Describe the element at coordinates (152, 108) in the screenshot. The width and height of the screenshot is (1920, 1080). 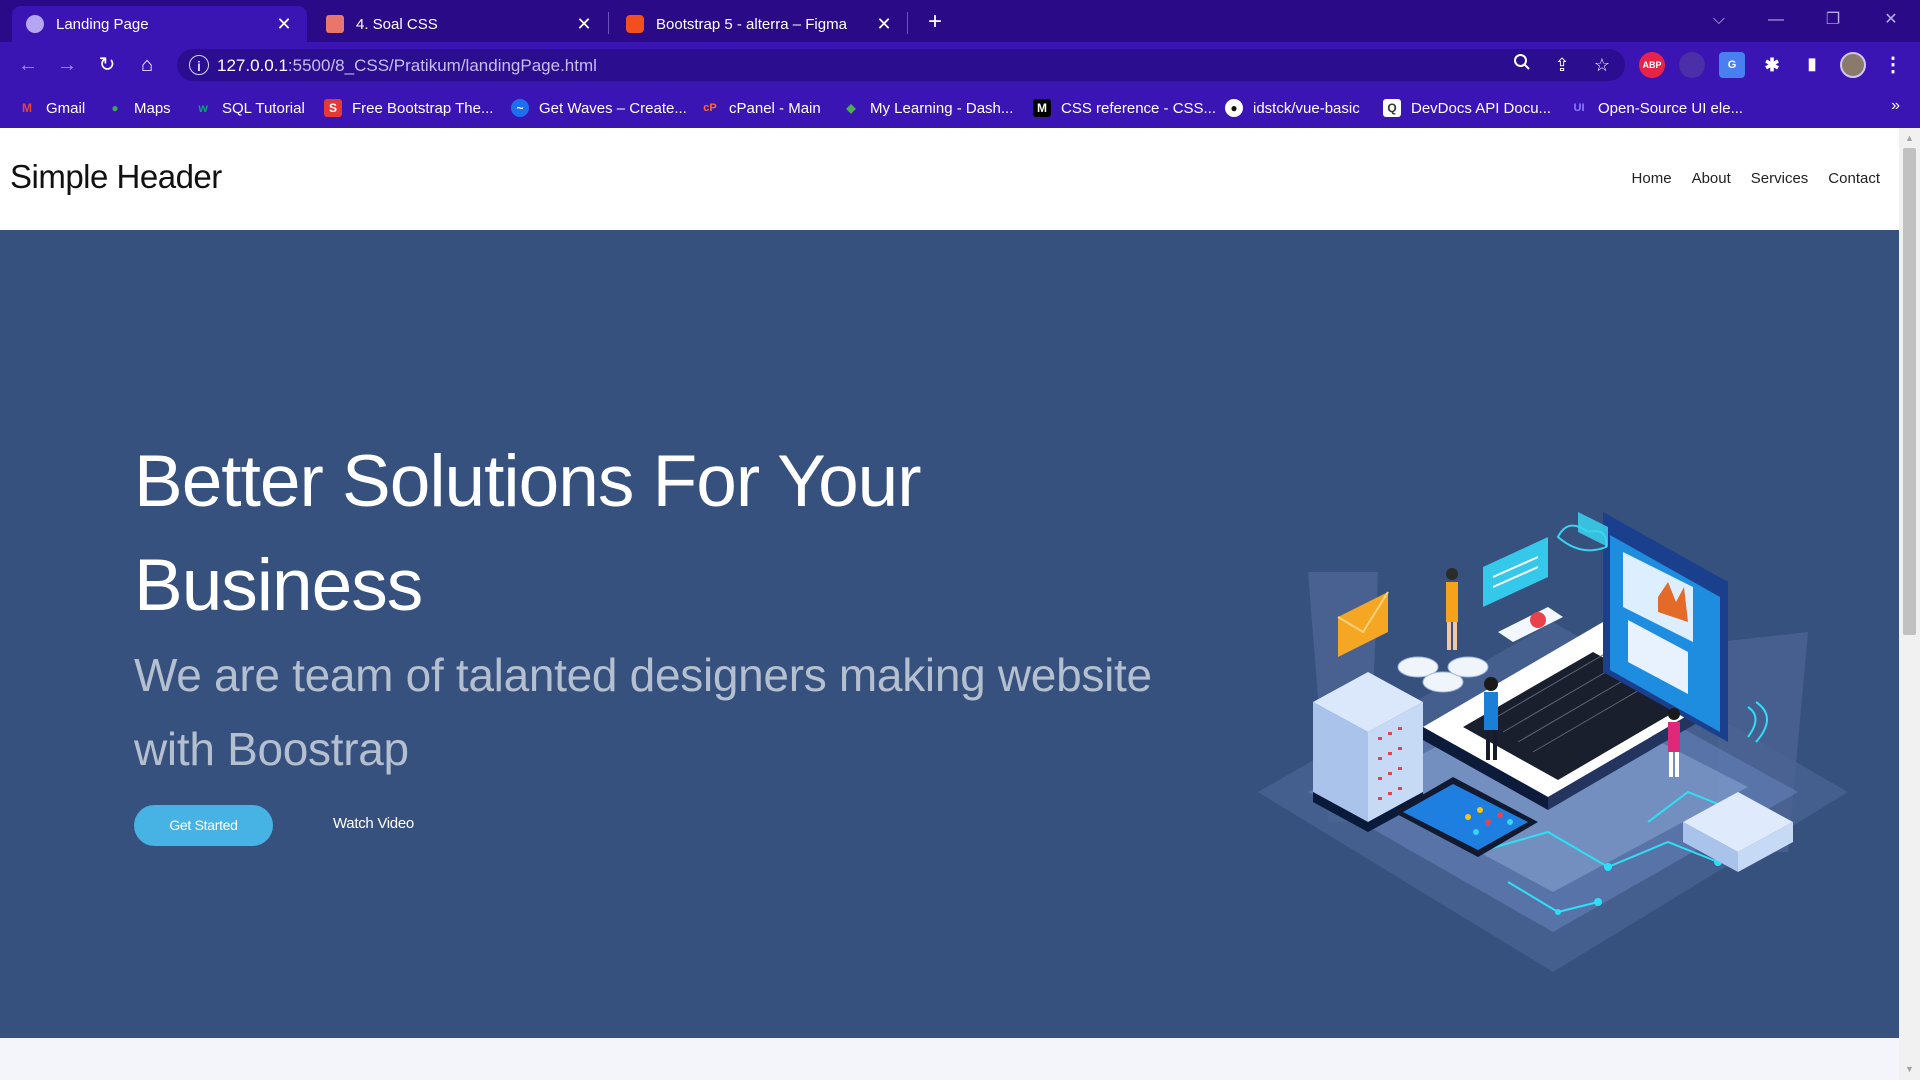
I see `bookmark-label: Maps` at that location.